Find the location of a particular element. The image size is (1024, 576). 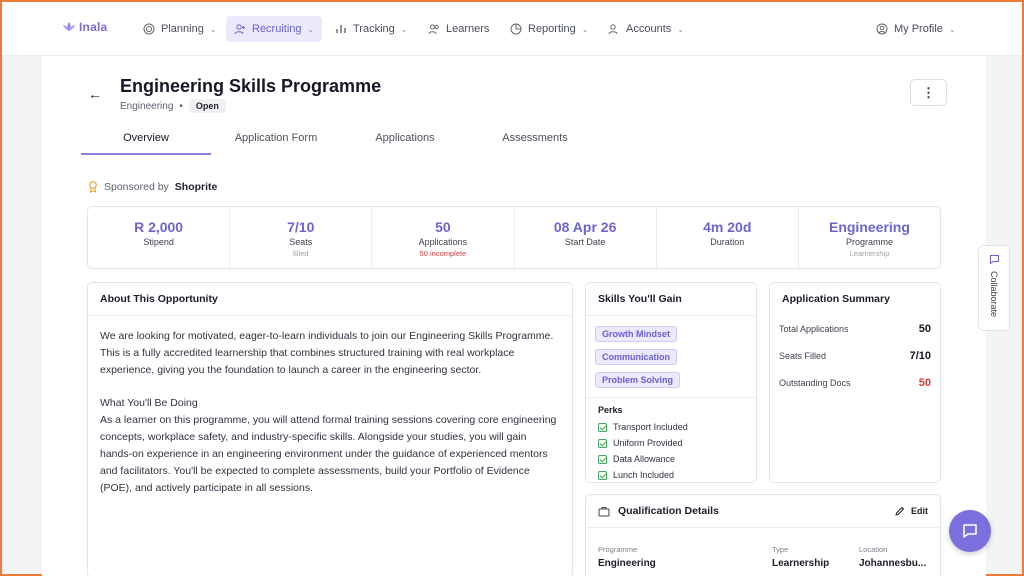

qualification-title: Qualification Details is located at coordinates (668, 511).